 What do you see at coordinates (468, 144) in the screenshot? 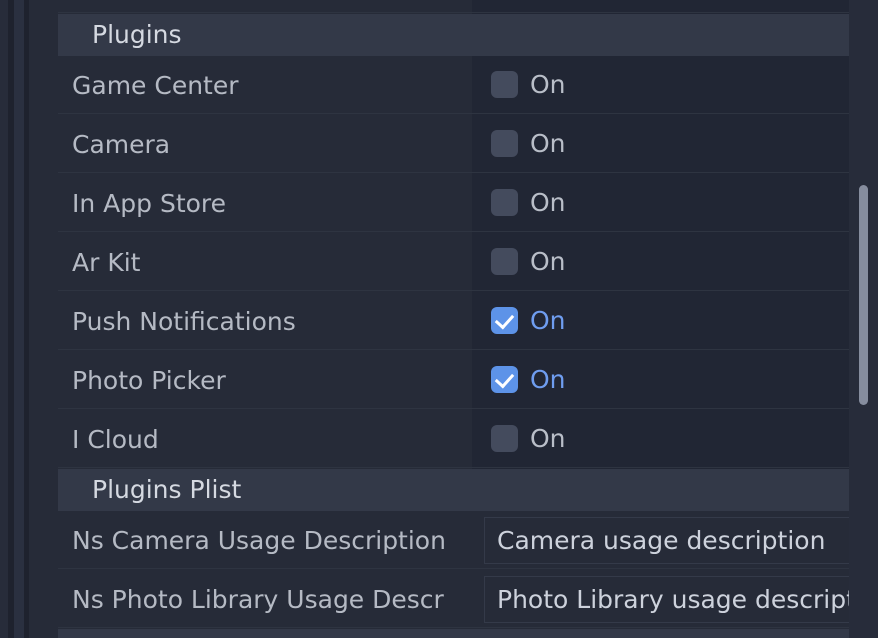
I see `table-row: Camera On` at bounding box center [468, 144].